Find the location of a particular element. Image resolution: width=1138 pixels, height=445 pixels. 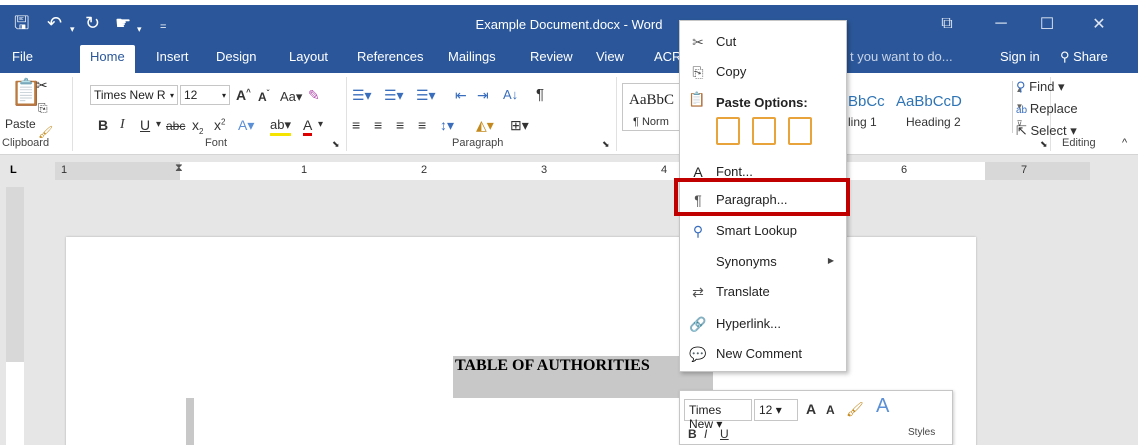

ribbon-display-options-icon: ⧉ is located at coordinates (947, 24).